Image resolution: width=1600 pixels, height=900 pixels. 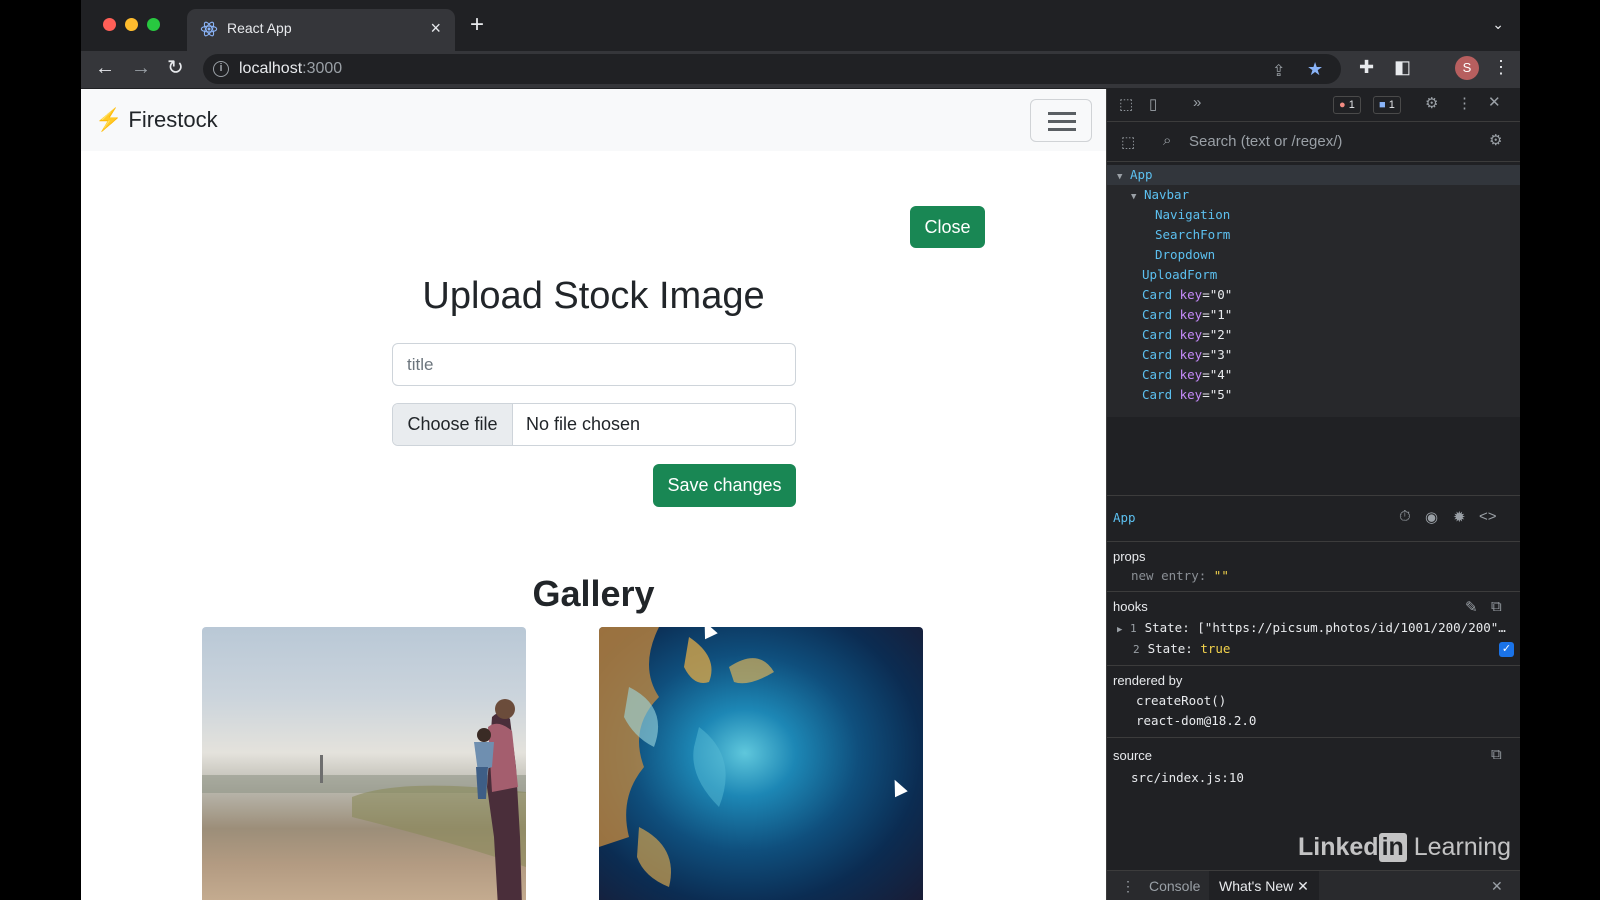 What do you see at coordinates (153, 24) in the screenshot?
I see `window-maximize-button` at bounding box center [153, 24].